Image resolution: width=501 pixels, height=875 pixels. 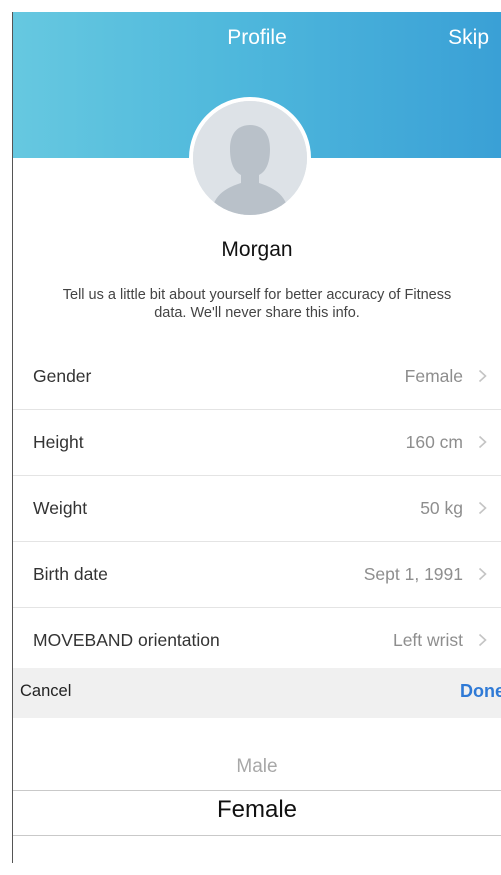 I want to click on skip-button: Skip, so click(x=468, y=38).